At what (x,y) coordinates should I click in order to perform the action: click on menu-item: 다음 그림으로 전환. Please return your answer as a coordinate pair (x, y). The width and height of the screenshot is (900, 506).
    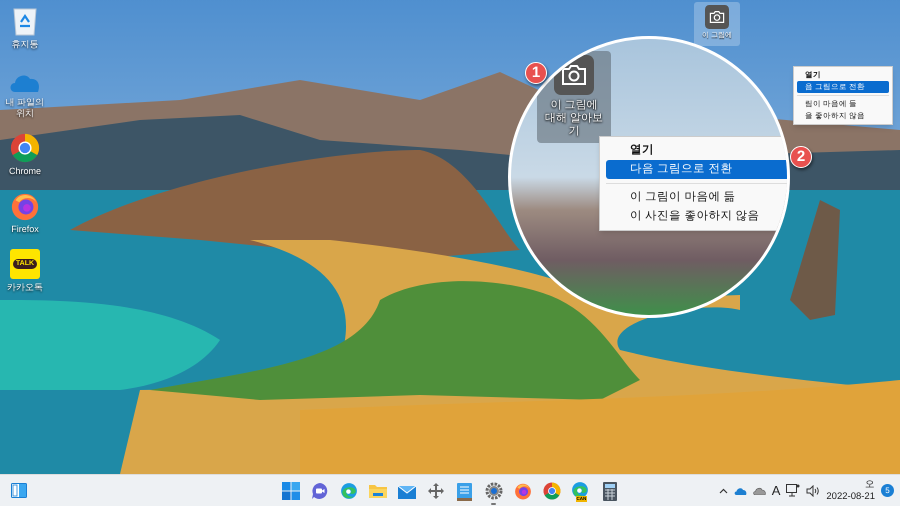
    Looking at the image, I should click on (696, 169).